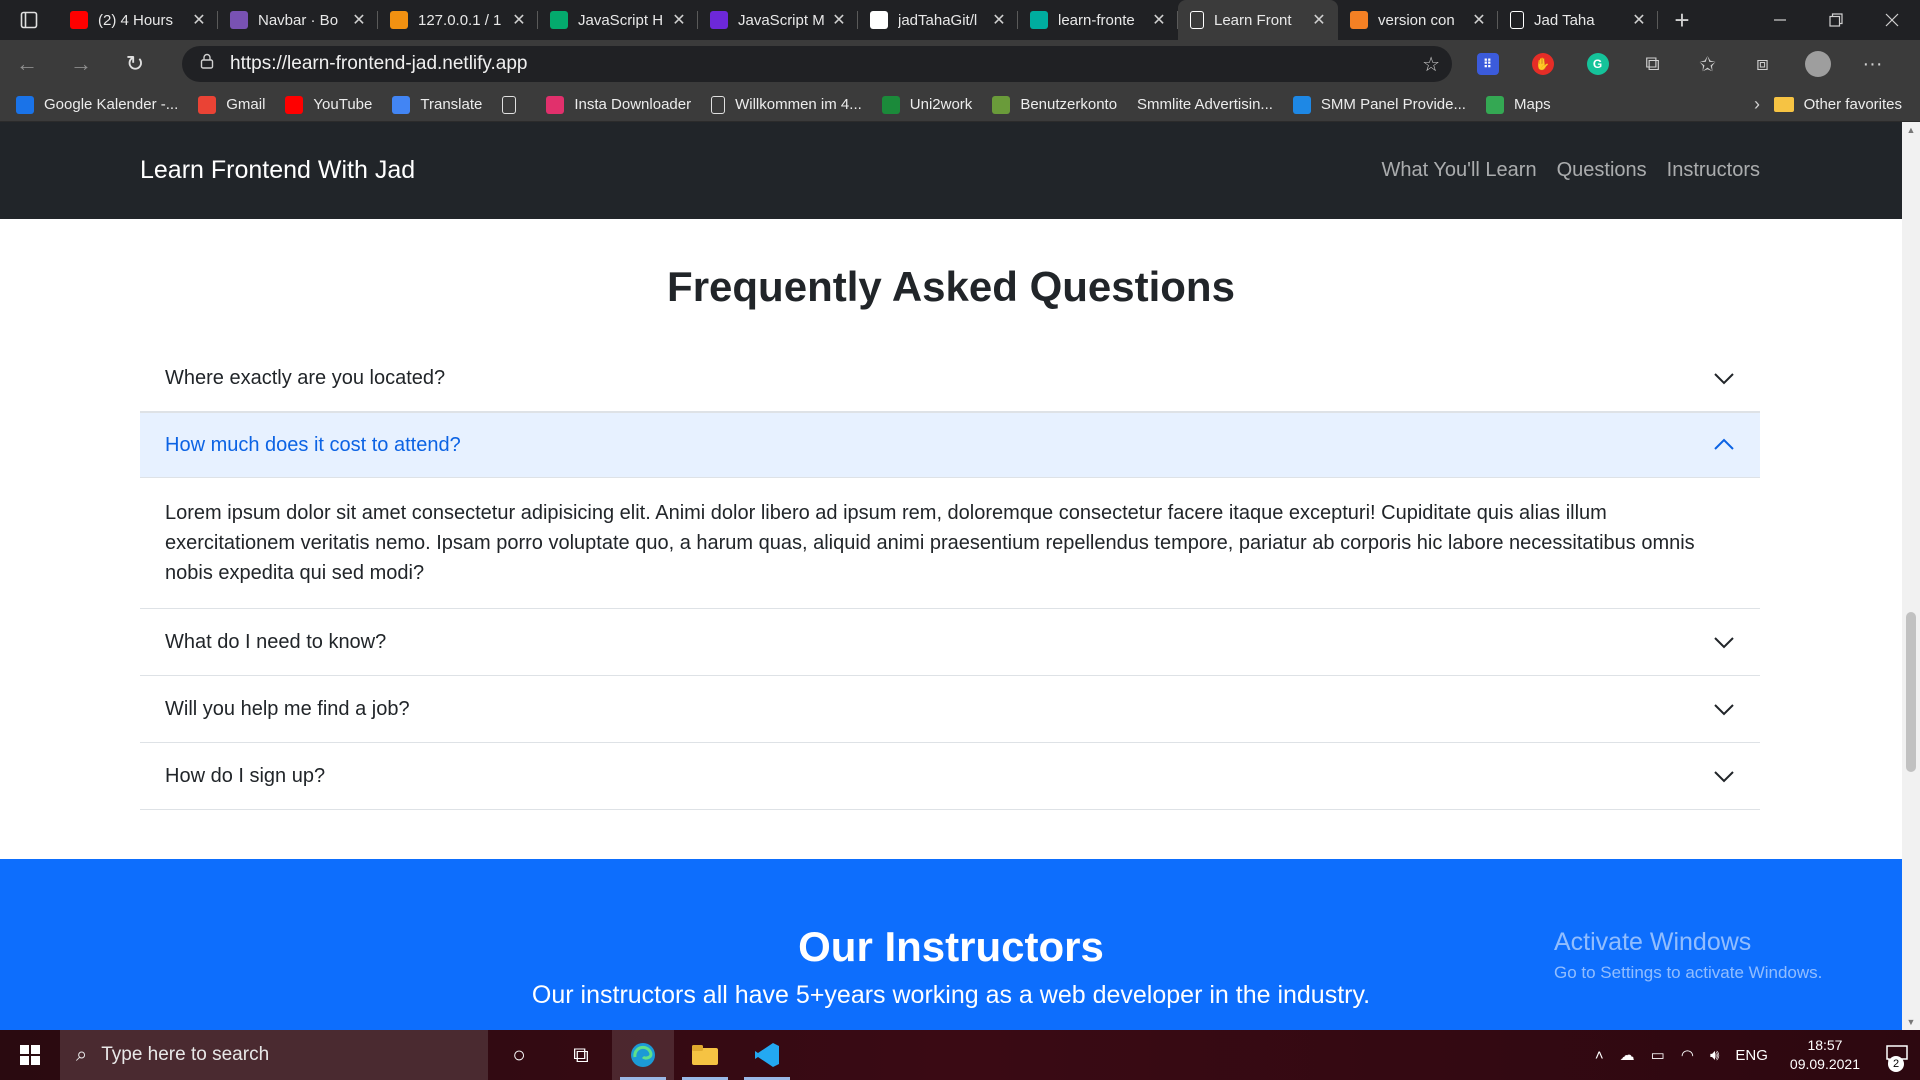 The image size is (1920, 1080). What do you see at coordinates (1911, 576) in the screenshot?
I see `page-scrollbar: ▲ ▼` at bounding box center [1911, 576].